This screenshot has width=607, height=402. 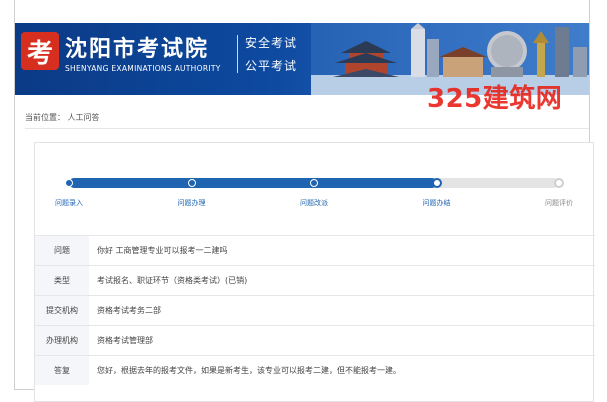 I want to click on slogan-line1: 安全考试, so click(x=271, y=43).